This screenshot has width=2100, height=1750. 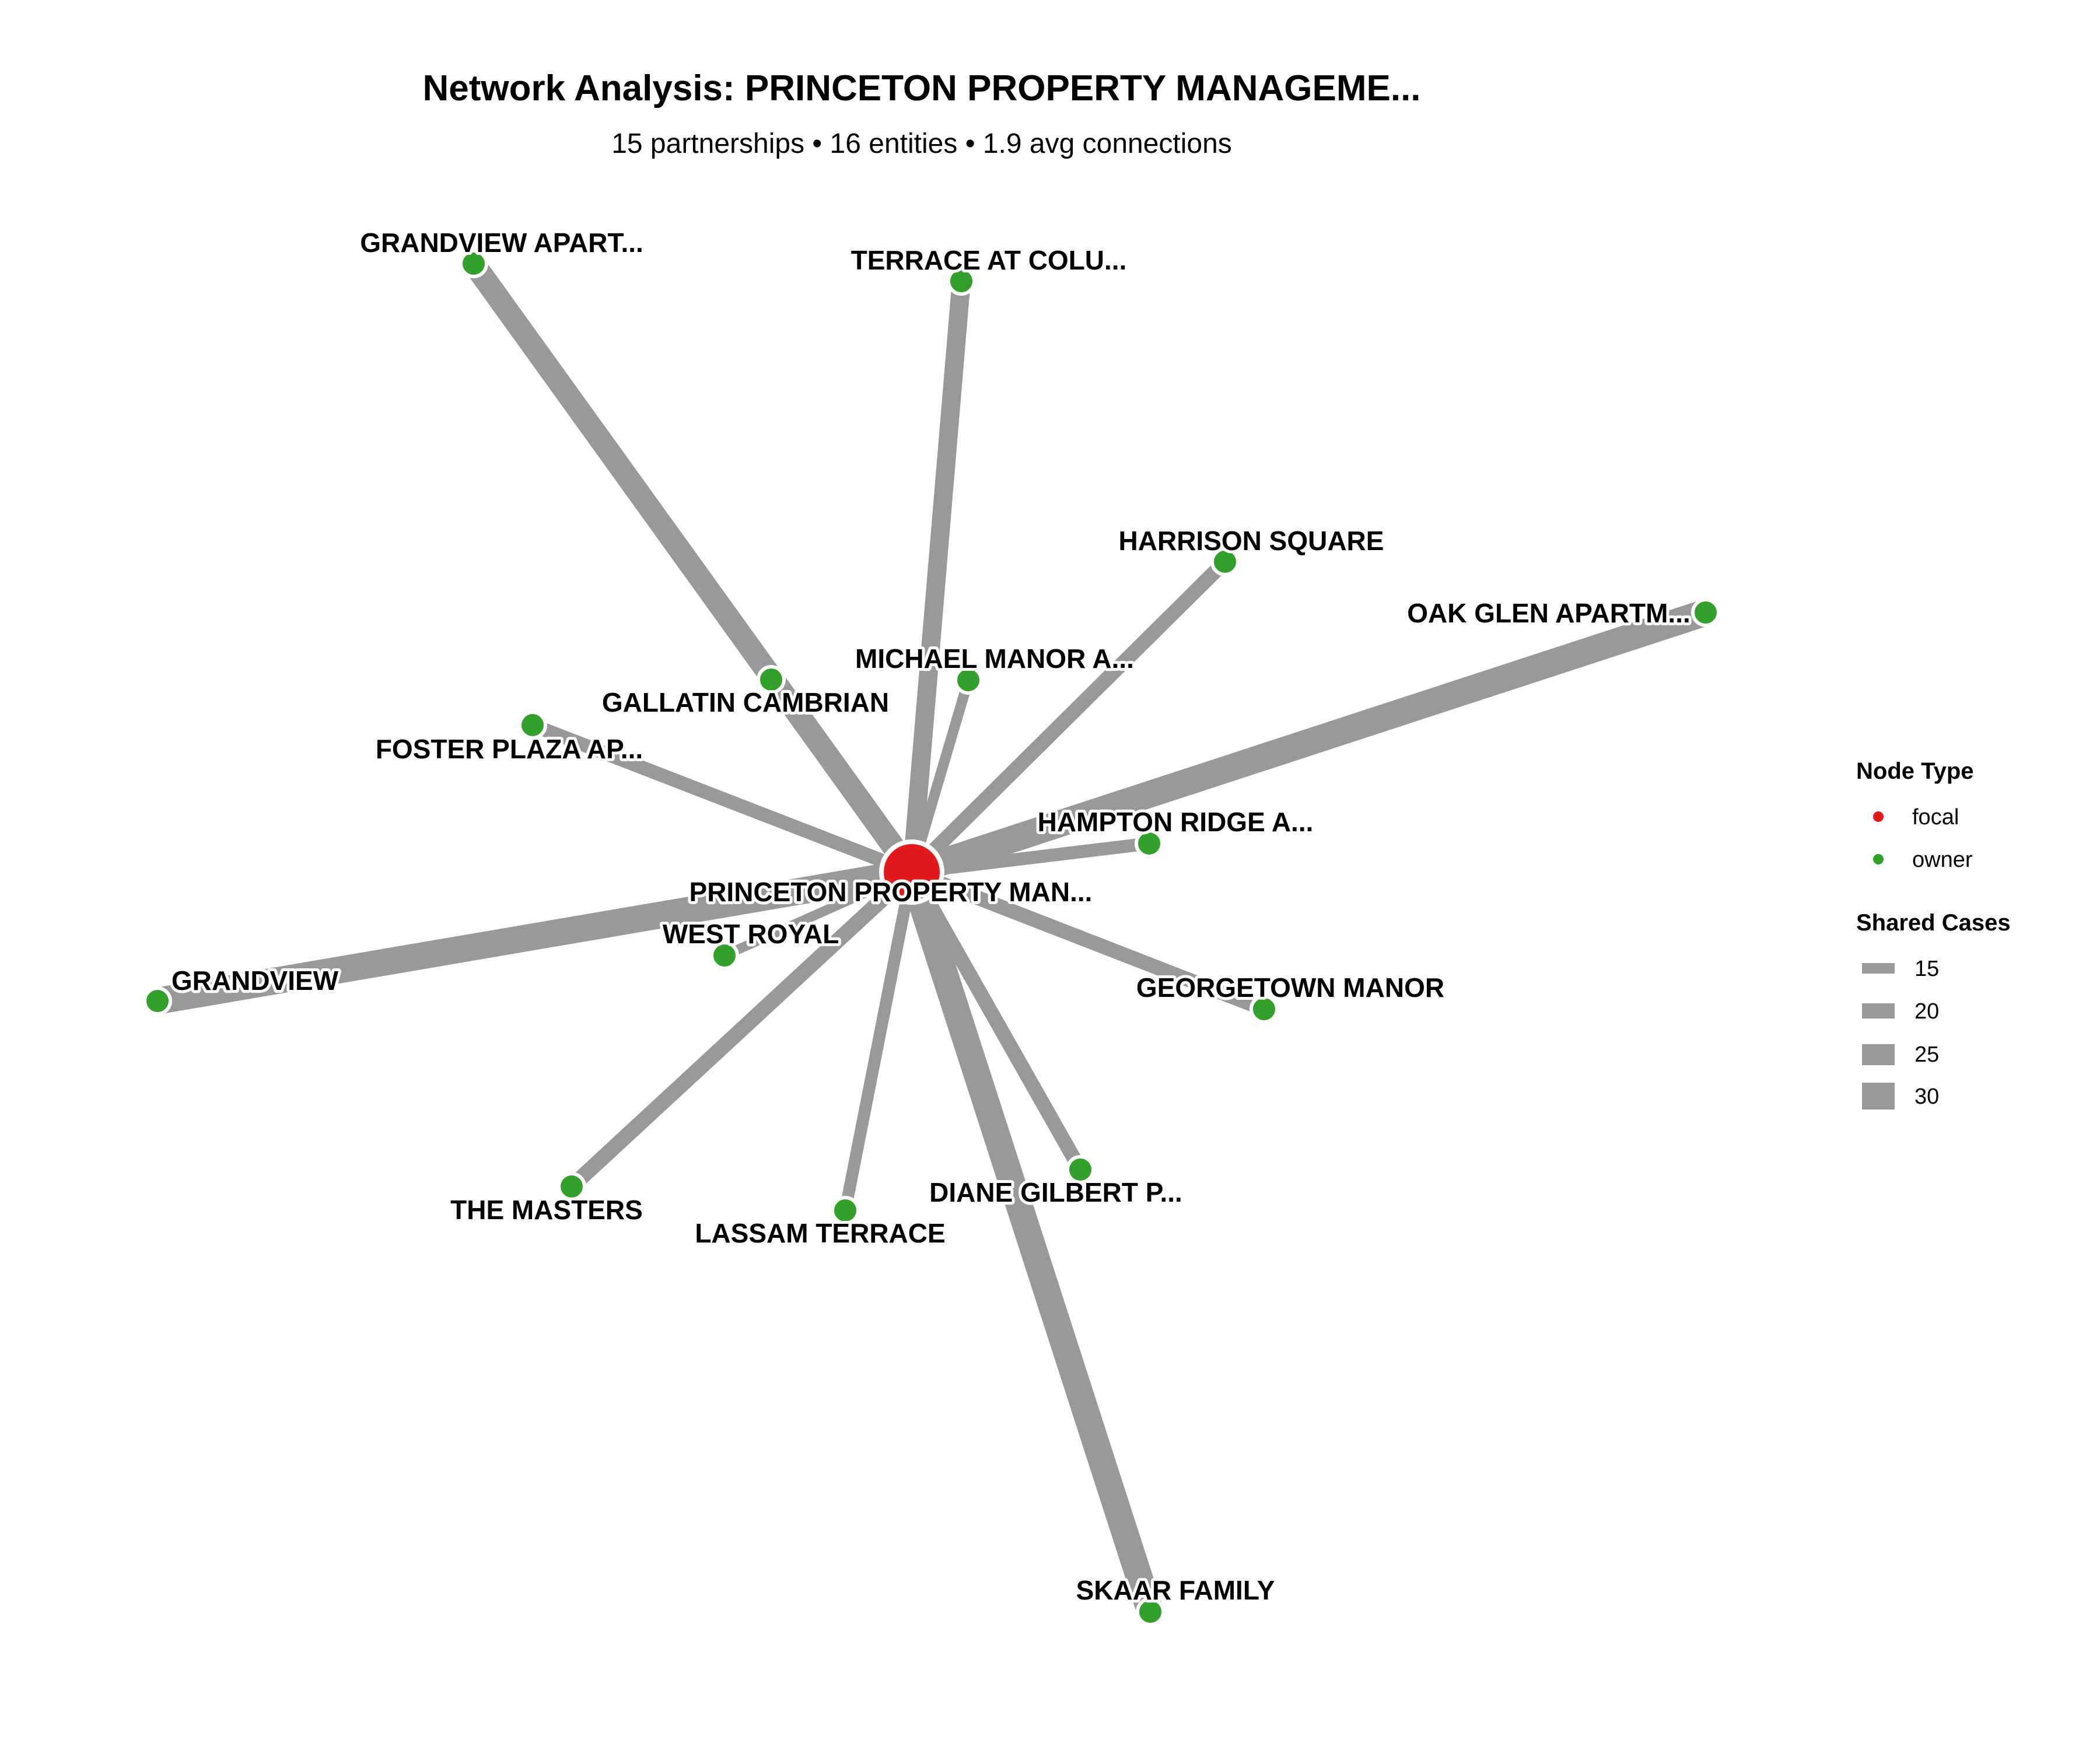 What do you see at coordinates (1943, 860) in the screenshot?
I see `legend-owner-label: owner` at bounding box center [1943, 860].